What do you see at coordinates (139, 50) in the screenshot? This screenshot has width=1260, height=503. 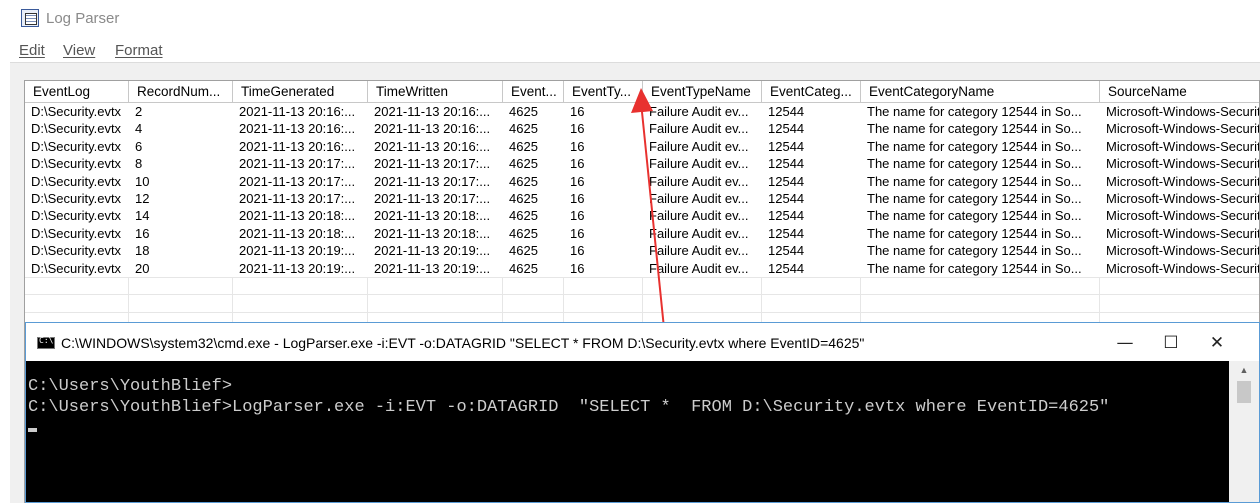 I see `menu-format: Format` at bounding box center [139, 50].